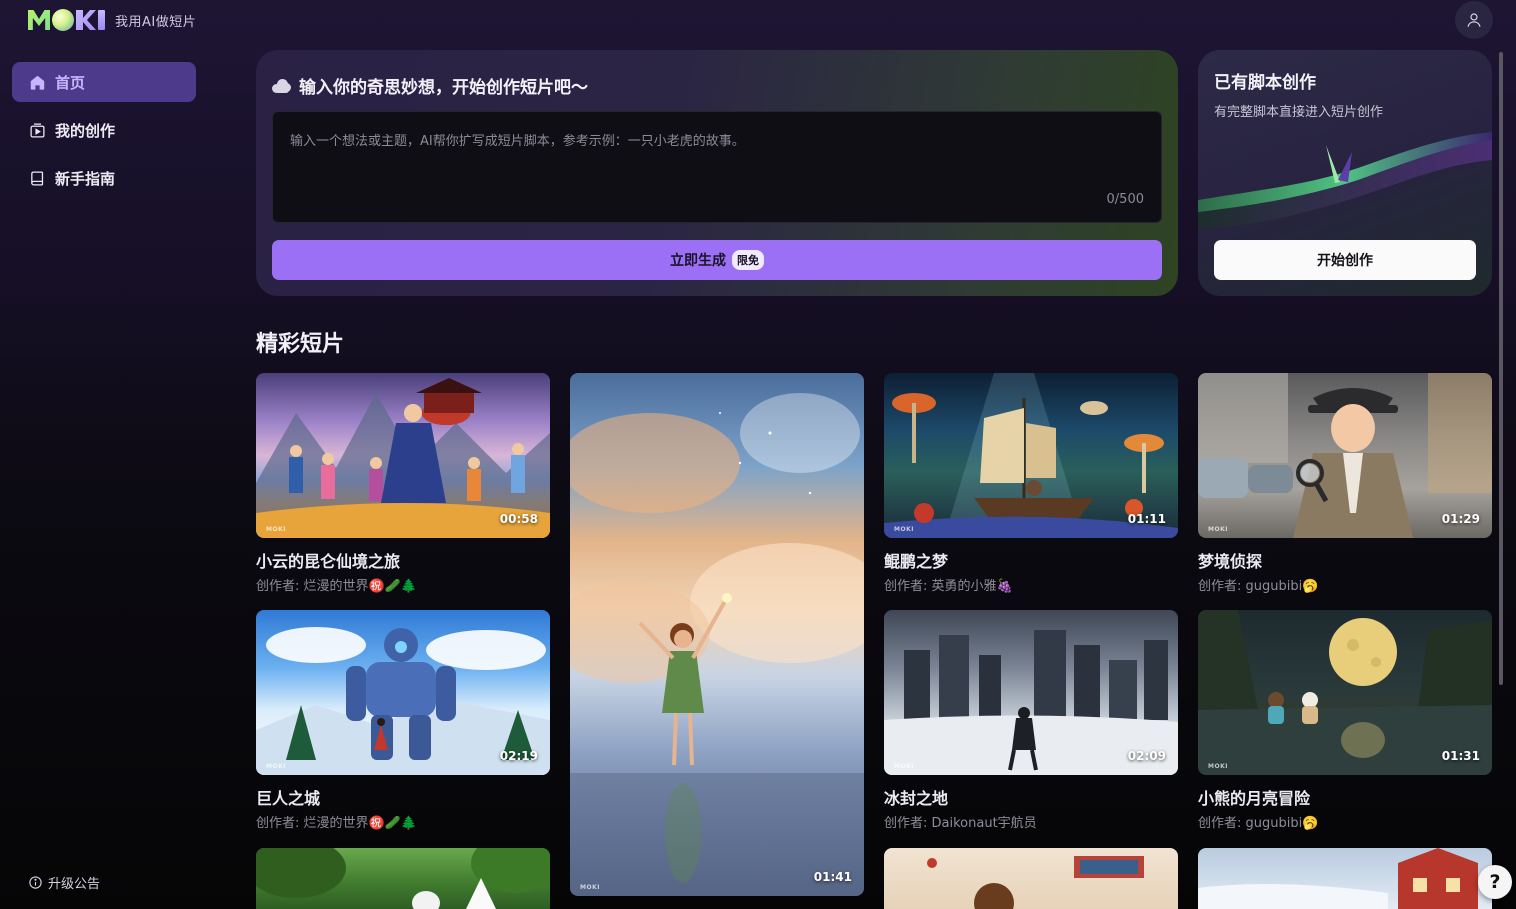  What do you see at coordinates (1125, 199) in the screenshot?
I see `char-count: 0/500` at bounding box center [1125, 199].